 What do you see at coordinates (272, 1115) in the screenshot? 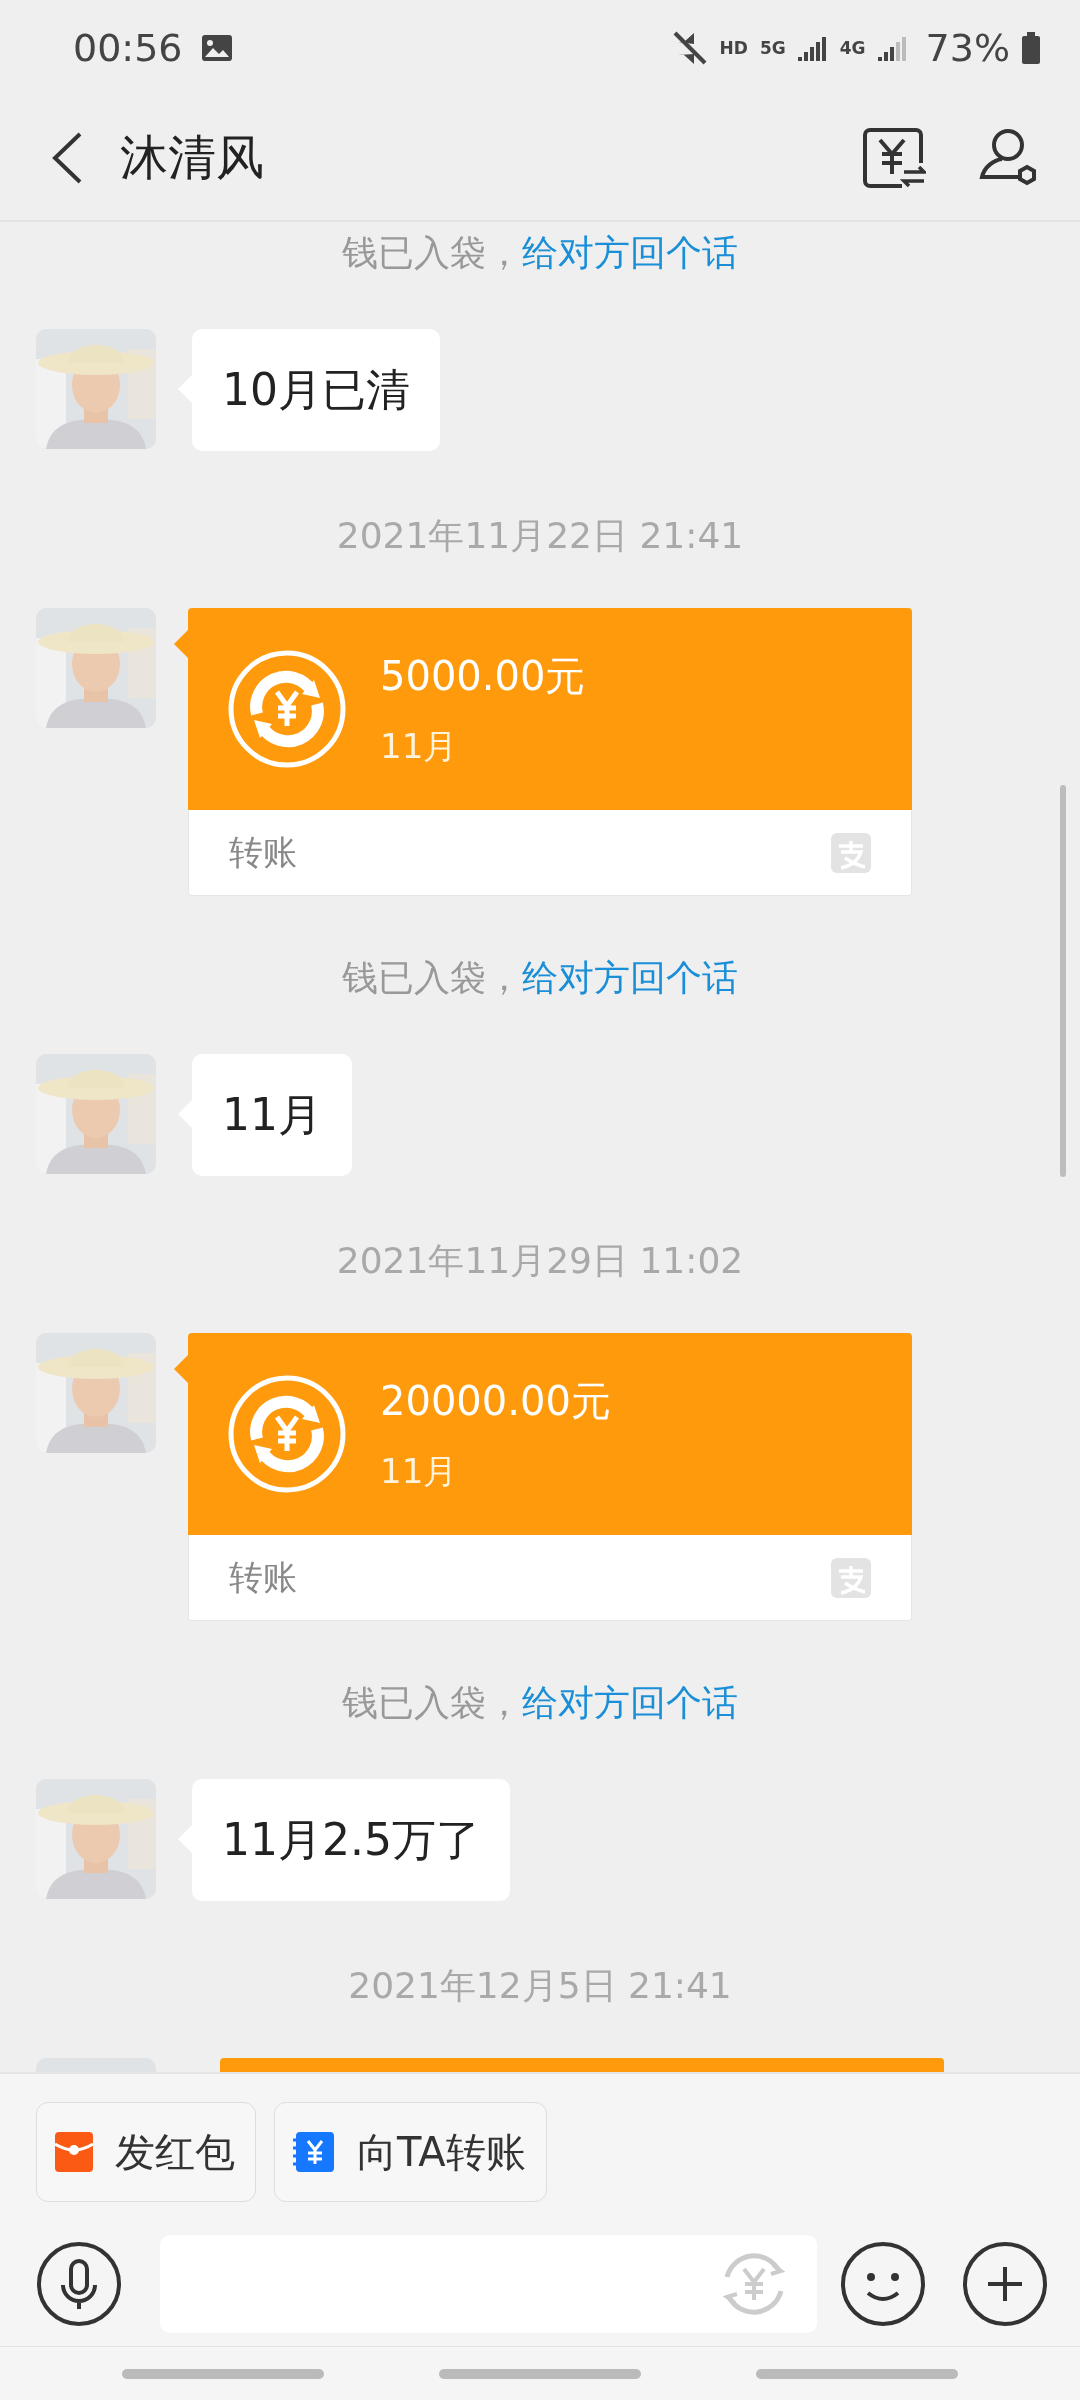
I see `message-bubble: 11月` at bounding box center [272, 1115].